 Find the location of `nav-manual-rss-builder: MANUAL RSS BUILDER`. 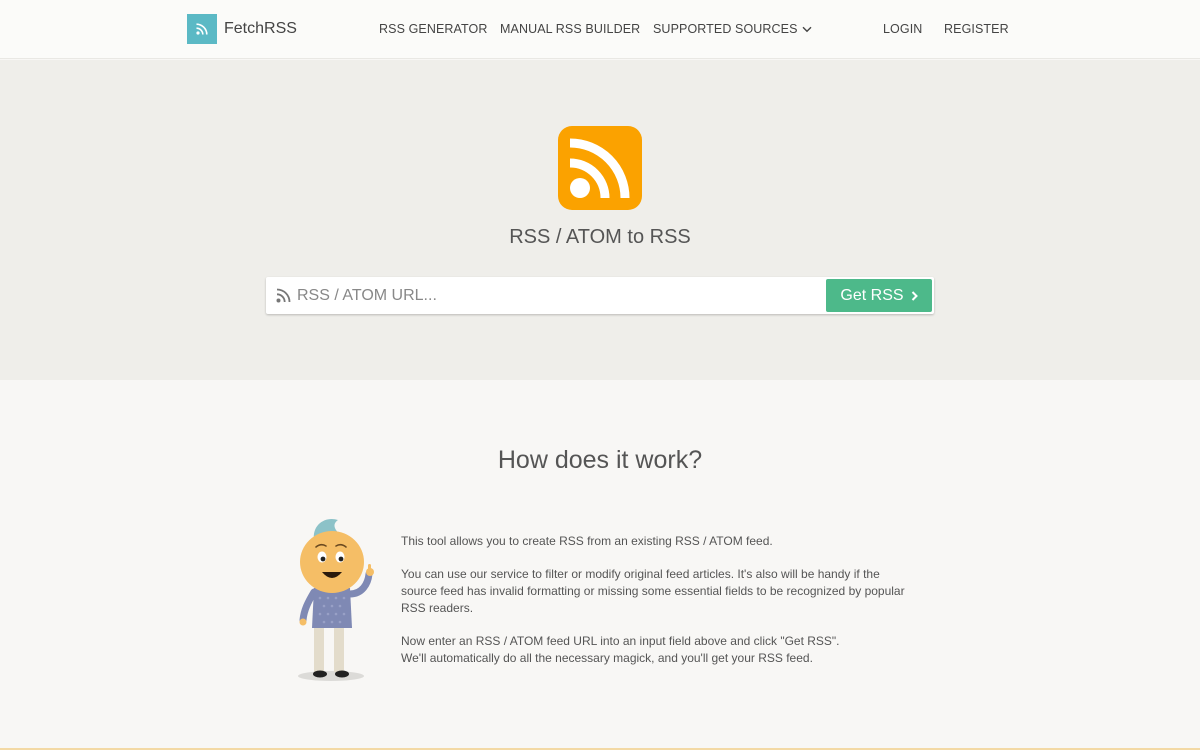

nav-manual-rss-builder: MANUAL RSS BUILDER is located at coordinates (570, 29).